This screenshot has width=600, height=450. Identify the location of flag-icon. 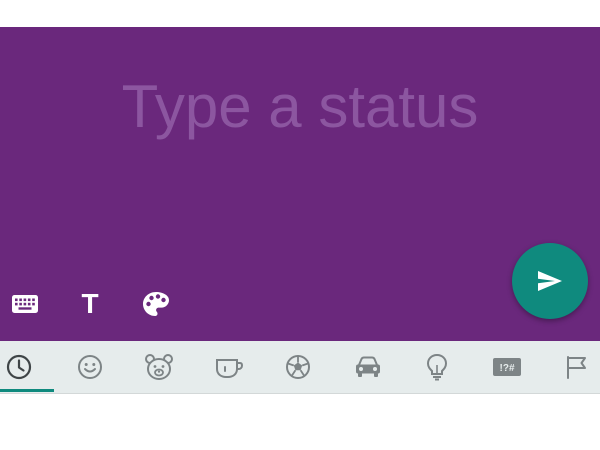
(576, 367).